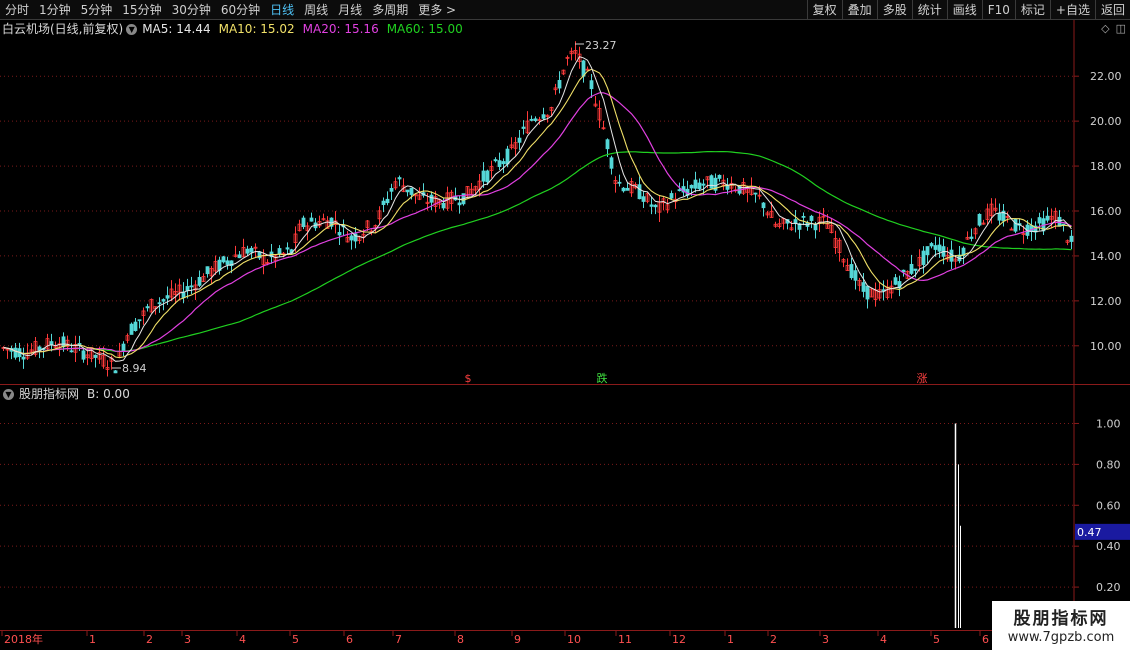  What do you see at coordinates (55, 10) in the screenshot?
I see `period-tab: 1分钟` at bounding box center [55, 10].